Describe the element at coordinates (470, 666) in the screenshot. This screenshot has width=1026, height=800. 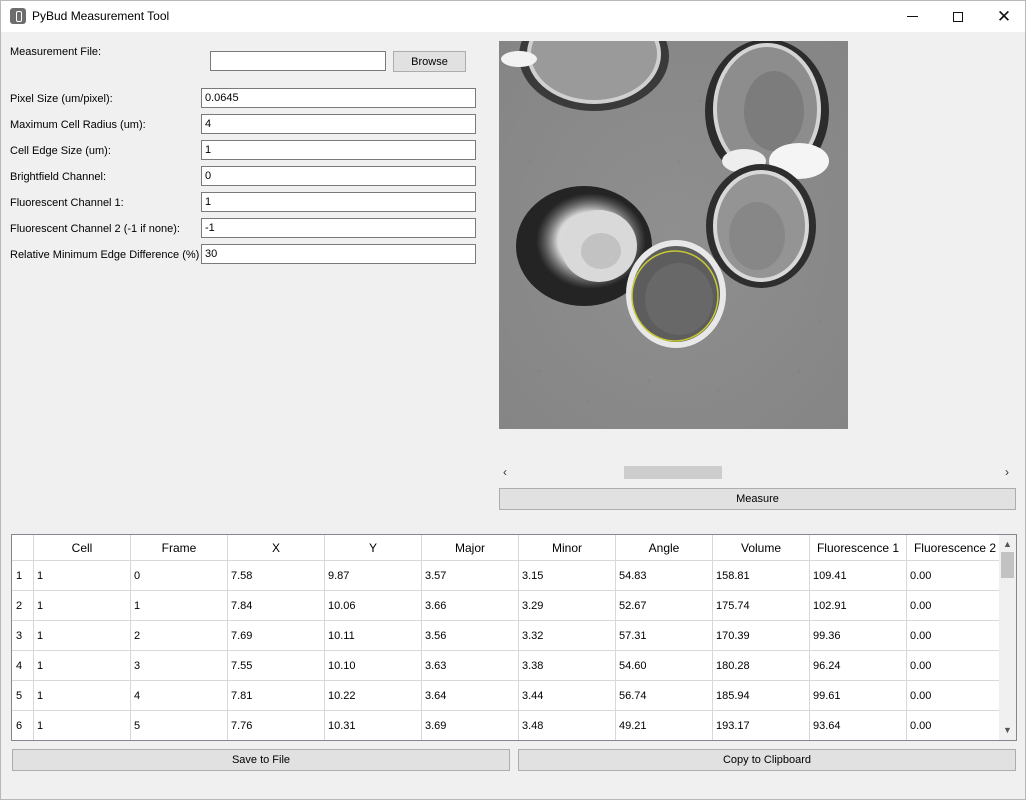
I see `table-cell: 3.63` at that location.